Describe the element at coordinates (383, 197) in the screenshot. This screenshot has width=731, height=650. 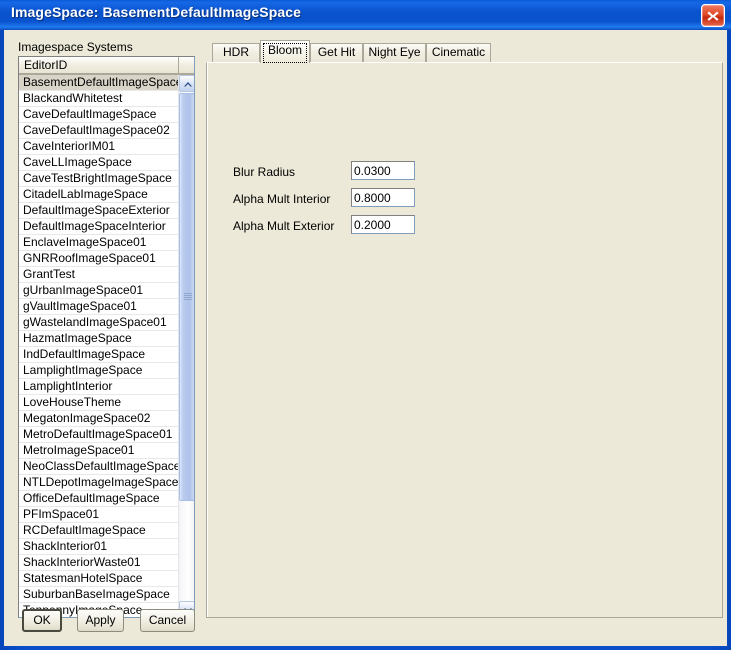
I see `field-input-alpha-mult-interior` at that location.